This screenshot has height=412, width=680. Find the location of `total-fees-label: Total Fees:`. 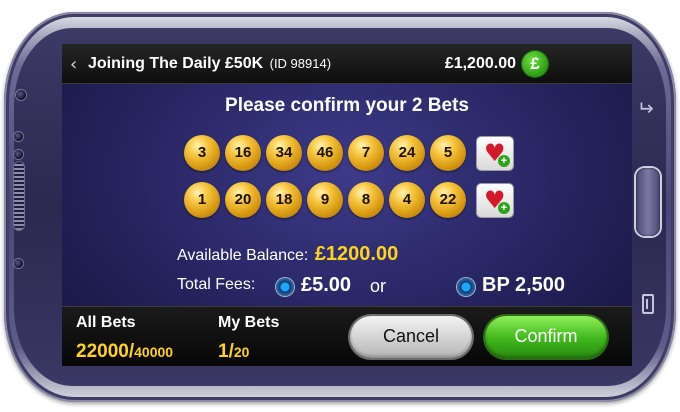

total-fees-label: Total Fees: is located at coordinates (216, 284).